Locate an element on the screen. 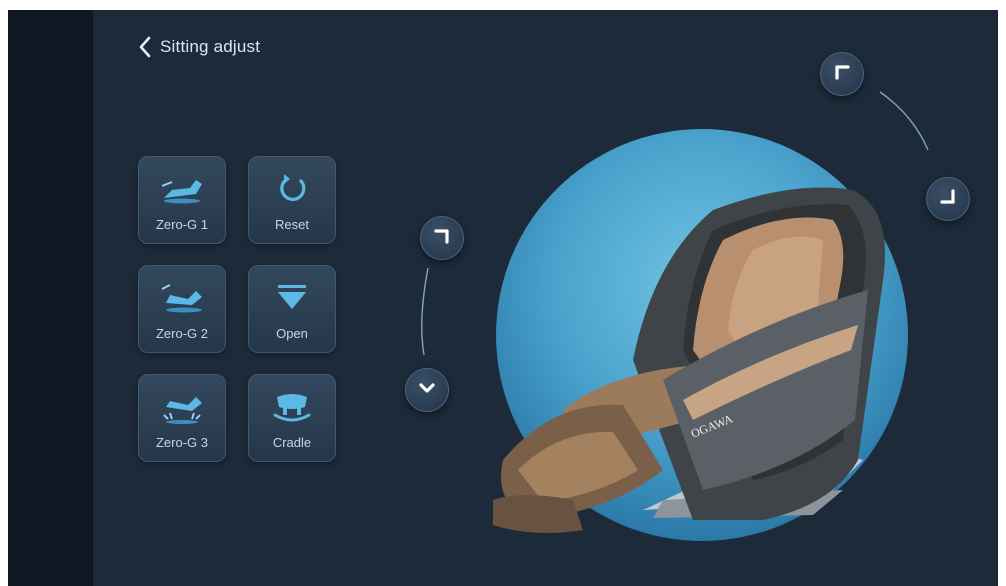 Image resolution: width=1006 pixels, height=586 pixels. legrest-up-button is located at coordinates (442, 238).